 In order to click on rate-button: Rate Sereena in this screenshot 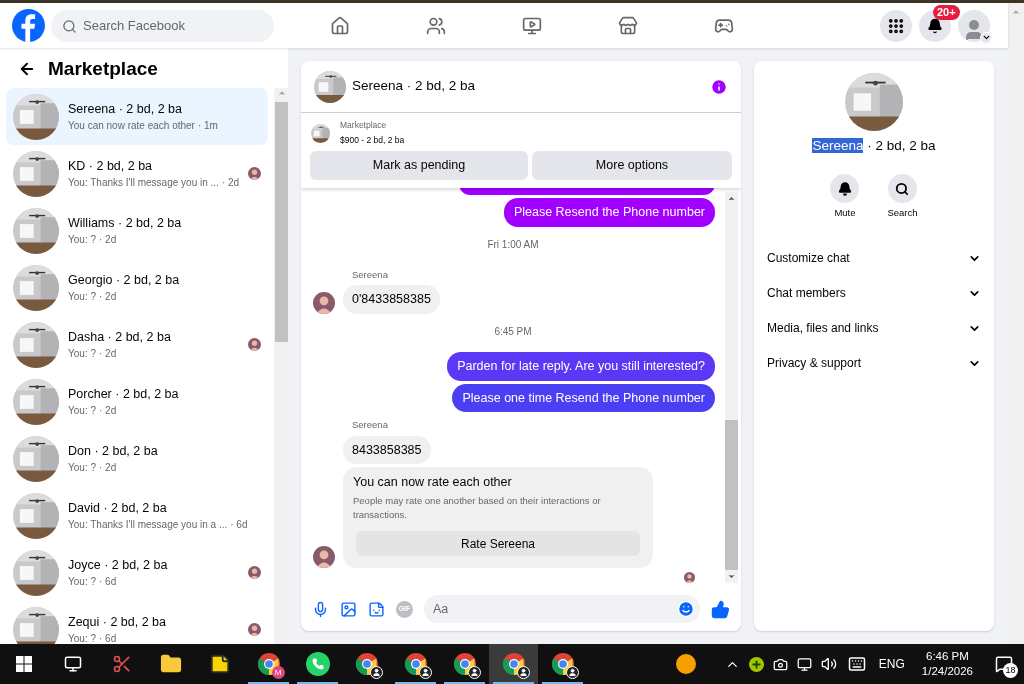, I will do `click(498, 543)`.